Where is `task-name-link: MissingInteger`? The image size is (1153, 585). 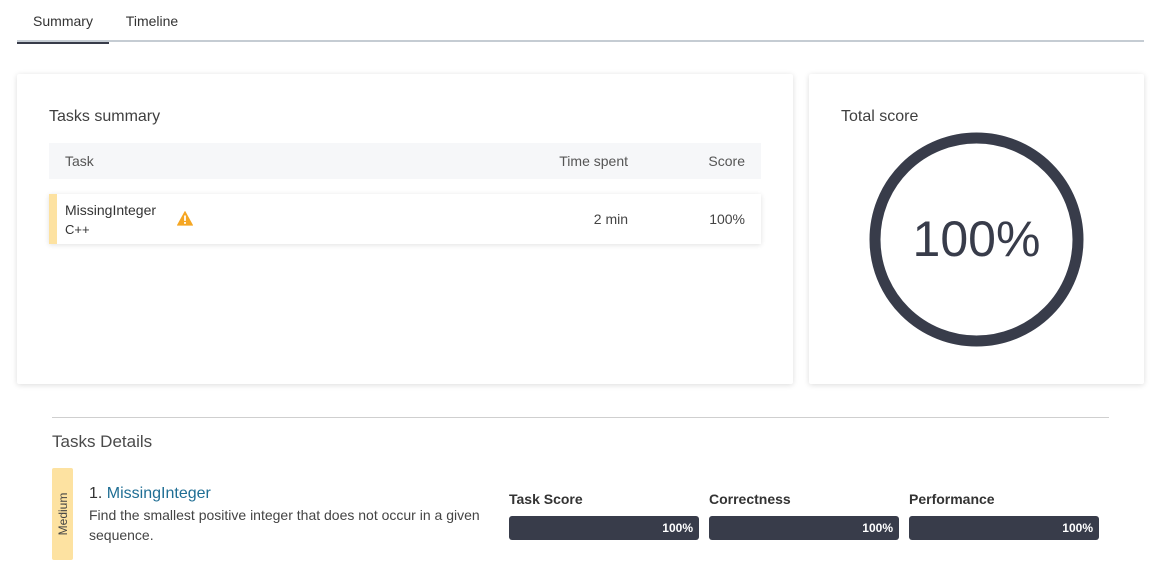 task-name-link: MissingInteger is located at coordinates (159, 493).